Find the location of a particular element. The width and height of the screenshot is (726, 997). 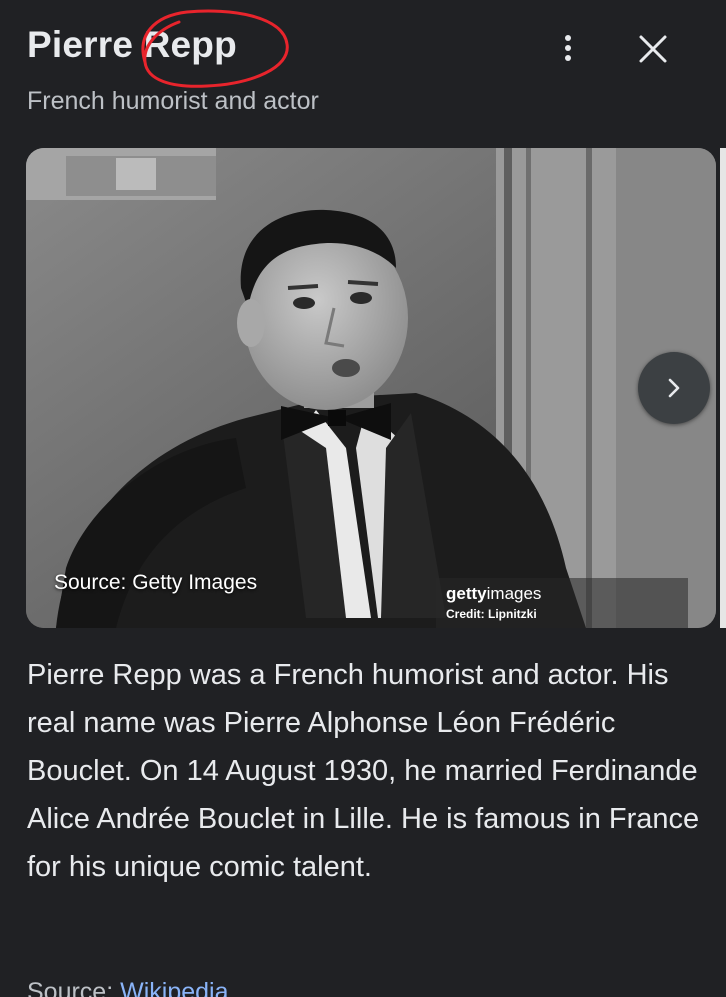

entity-subtitle: French humorist and actor is located at coordinates (173, 101).